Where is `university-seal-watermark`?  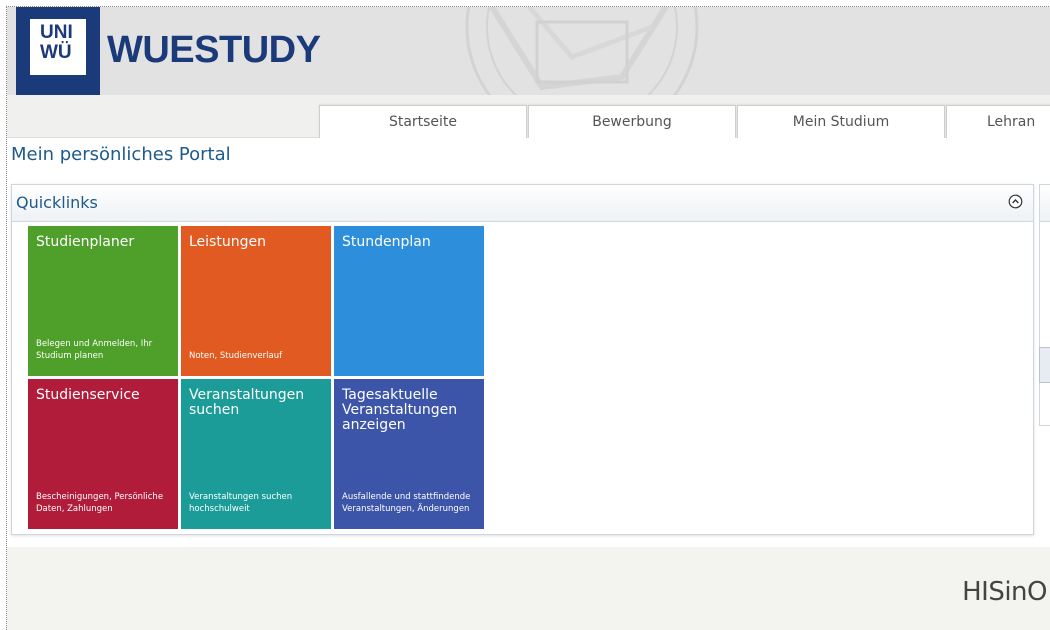
university-seal-watermark is located at coordinates (582, 51).